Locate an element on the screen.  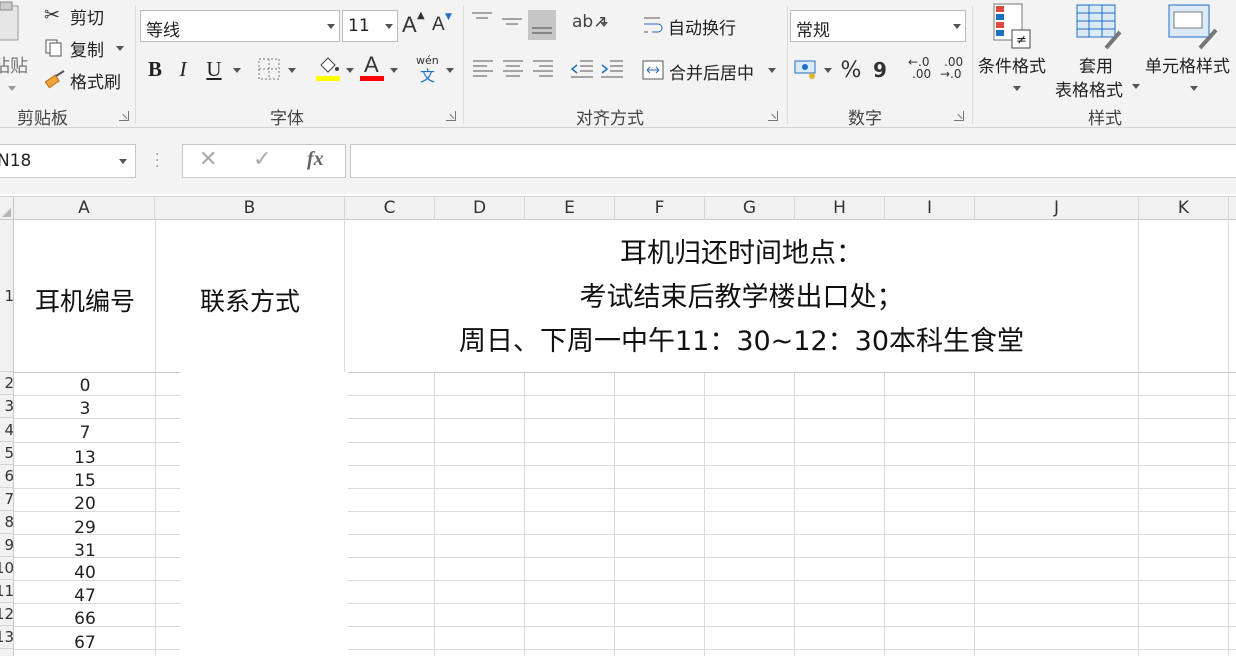
headphone-id-cell: 3 is located at coordinates (85, 409).